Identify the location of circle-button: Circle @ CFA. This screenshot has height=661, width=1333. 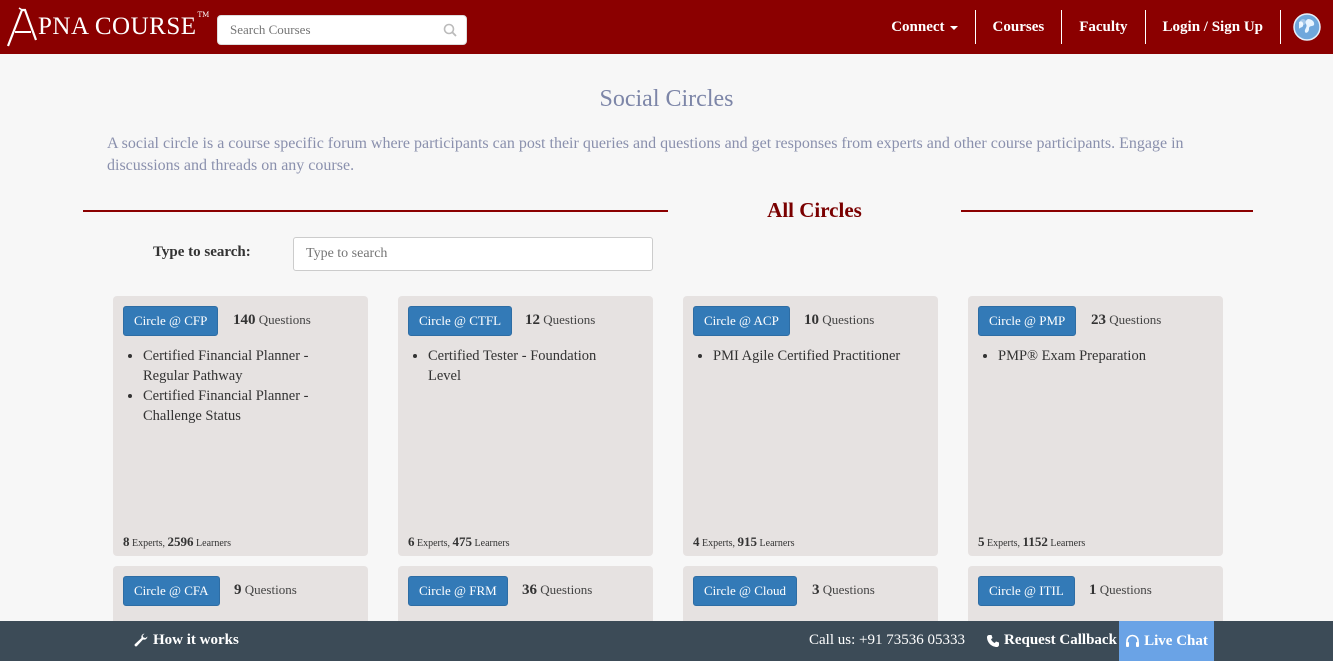
(171, 591).